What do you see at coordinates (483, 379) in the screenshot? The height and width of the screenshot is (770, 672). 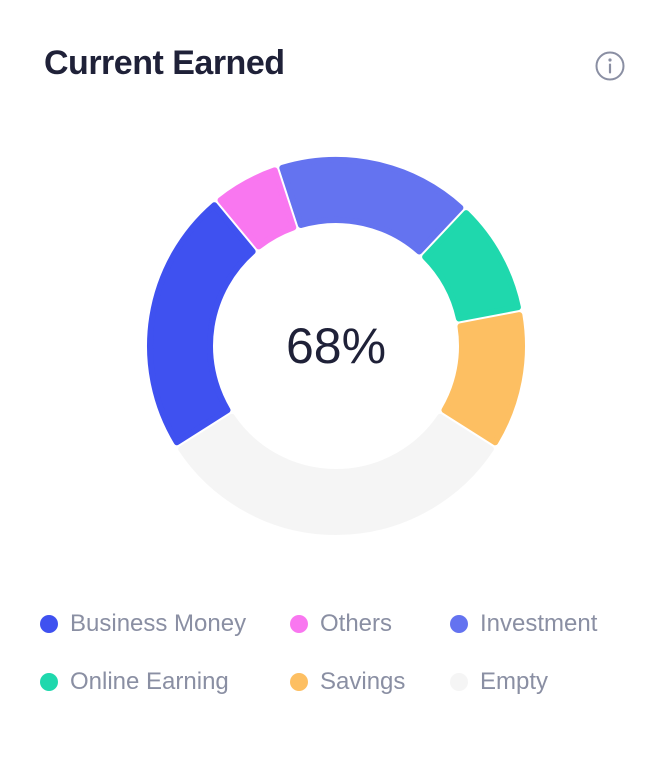 I see `donut-slice-savings` at bounding box center [483, 379].